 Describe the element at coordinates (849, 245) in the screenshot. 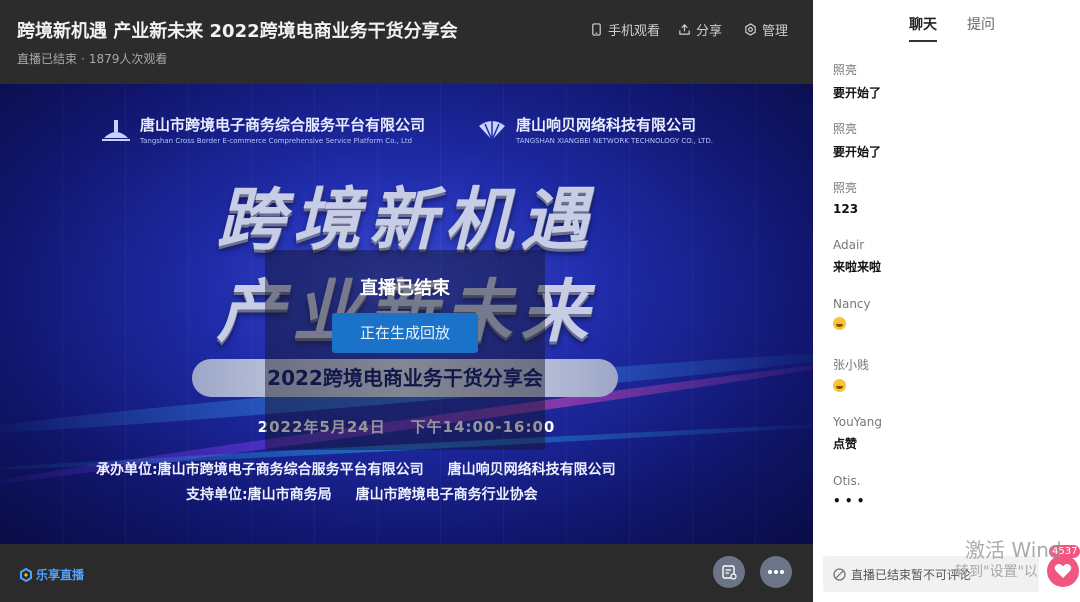

I see `message-author: Adair` at that location.